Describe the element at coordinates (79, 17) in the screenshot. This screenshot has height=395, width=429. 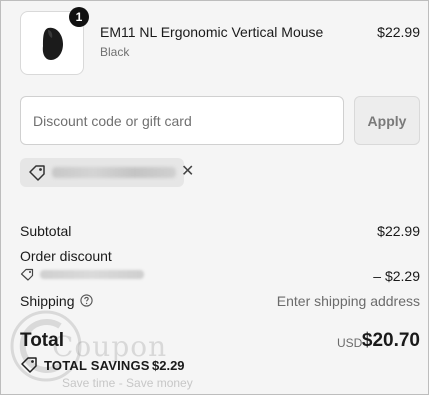
I see `quantity-badge: 1` at that location.